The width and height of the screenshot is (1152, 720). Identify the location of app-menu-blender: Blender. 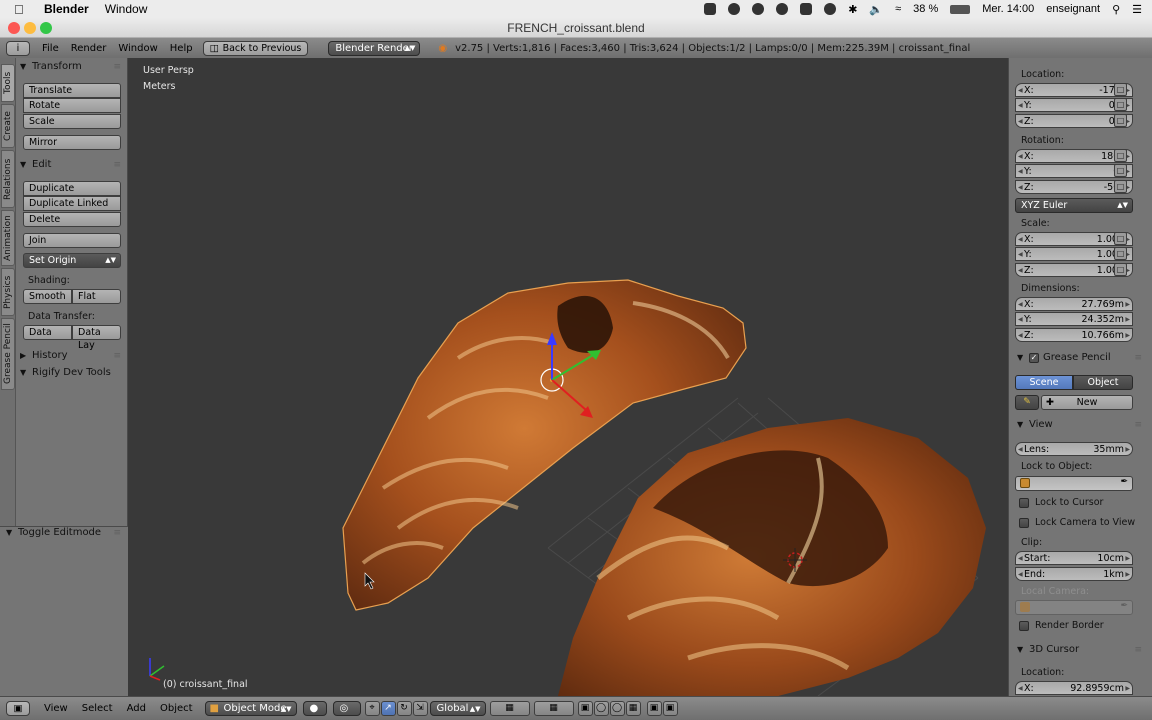
(66, 9).